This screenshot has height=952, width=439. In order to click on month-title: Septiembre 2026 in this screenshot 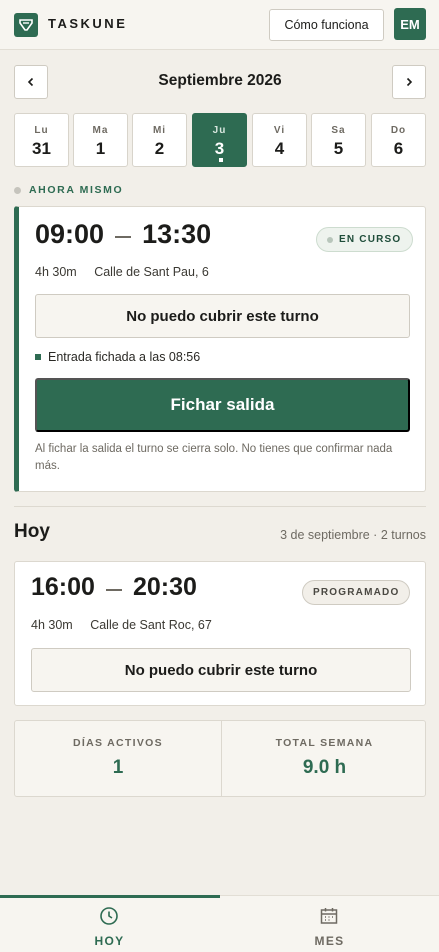, I will do `click(220, 80)`.